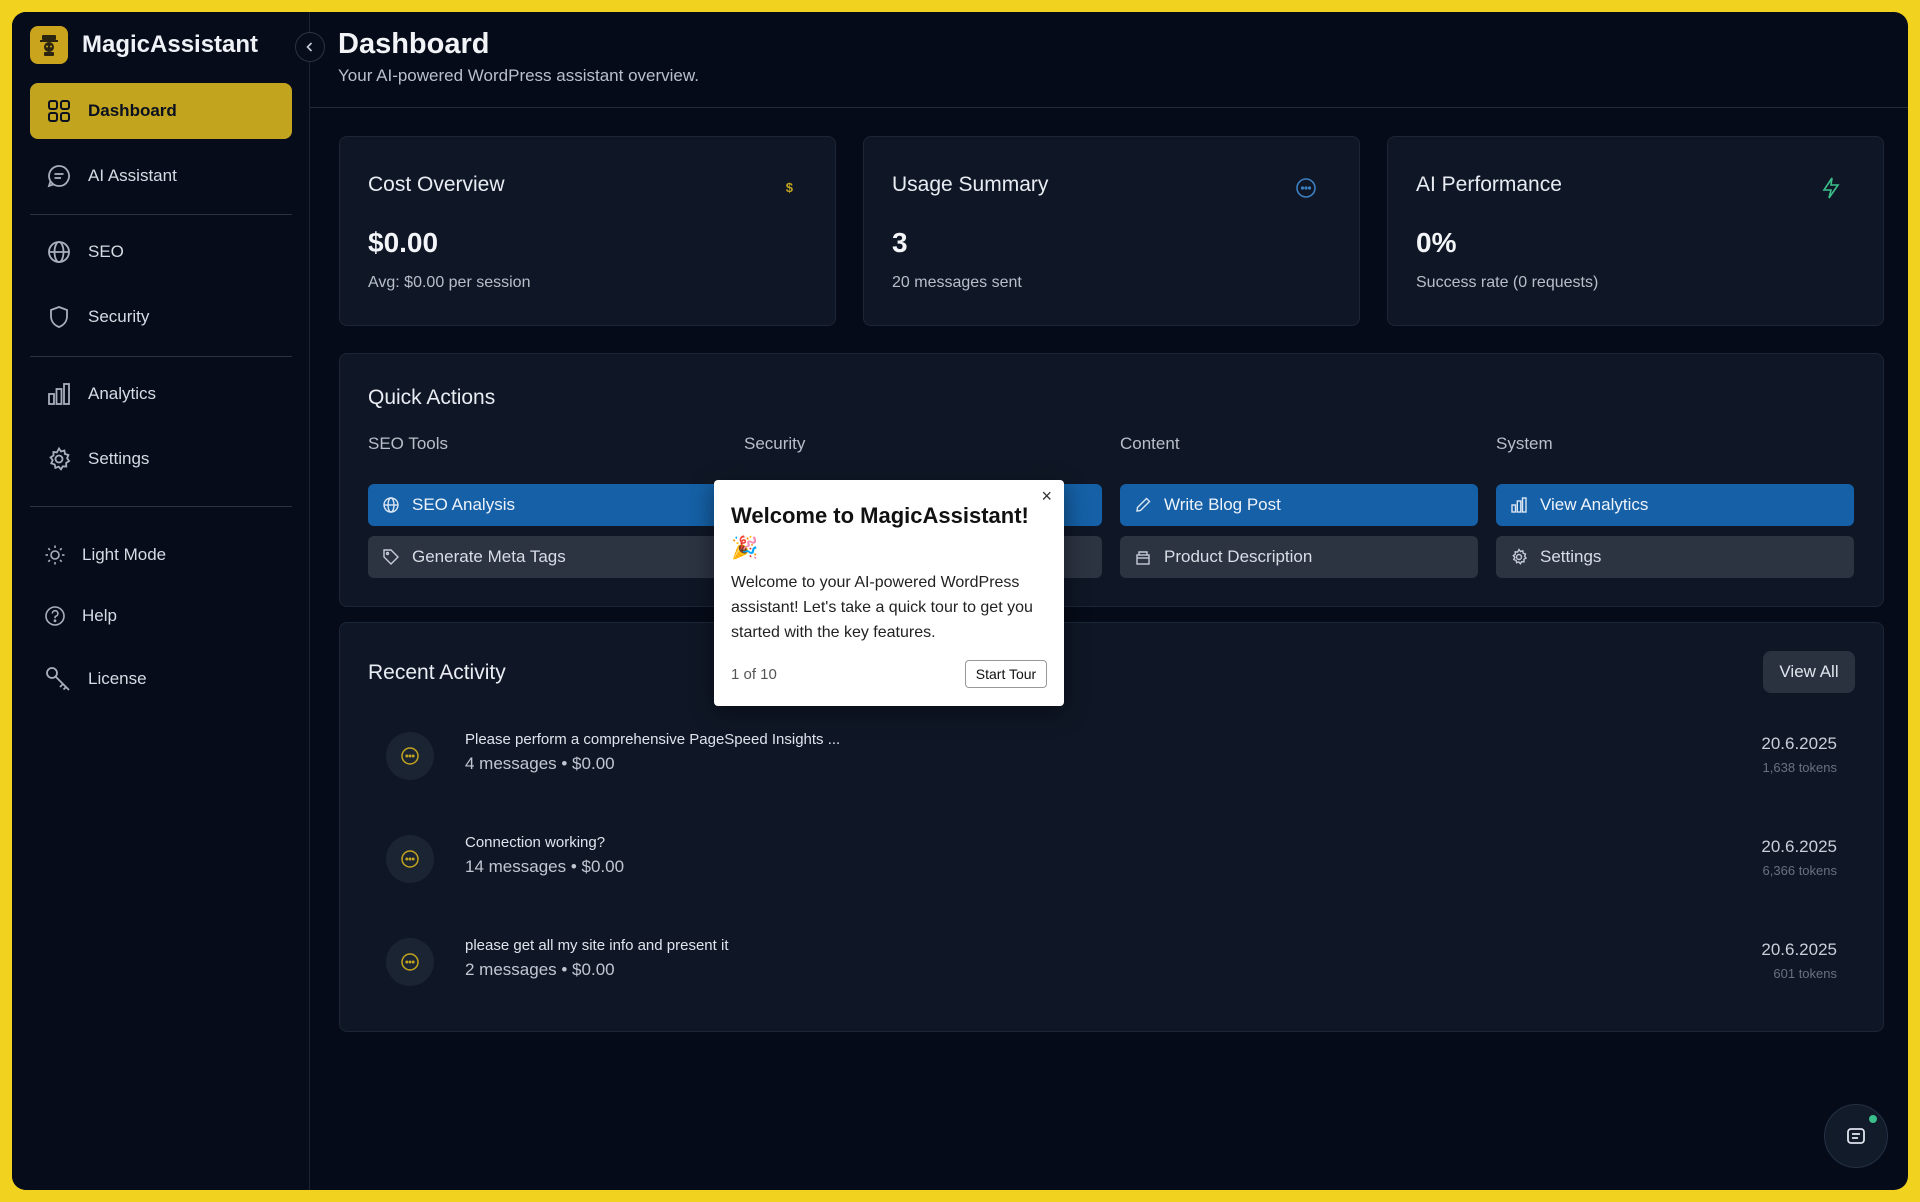  I want to click on collapse-sidebar-button, so click(310, 47).